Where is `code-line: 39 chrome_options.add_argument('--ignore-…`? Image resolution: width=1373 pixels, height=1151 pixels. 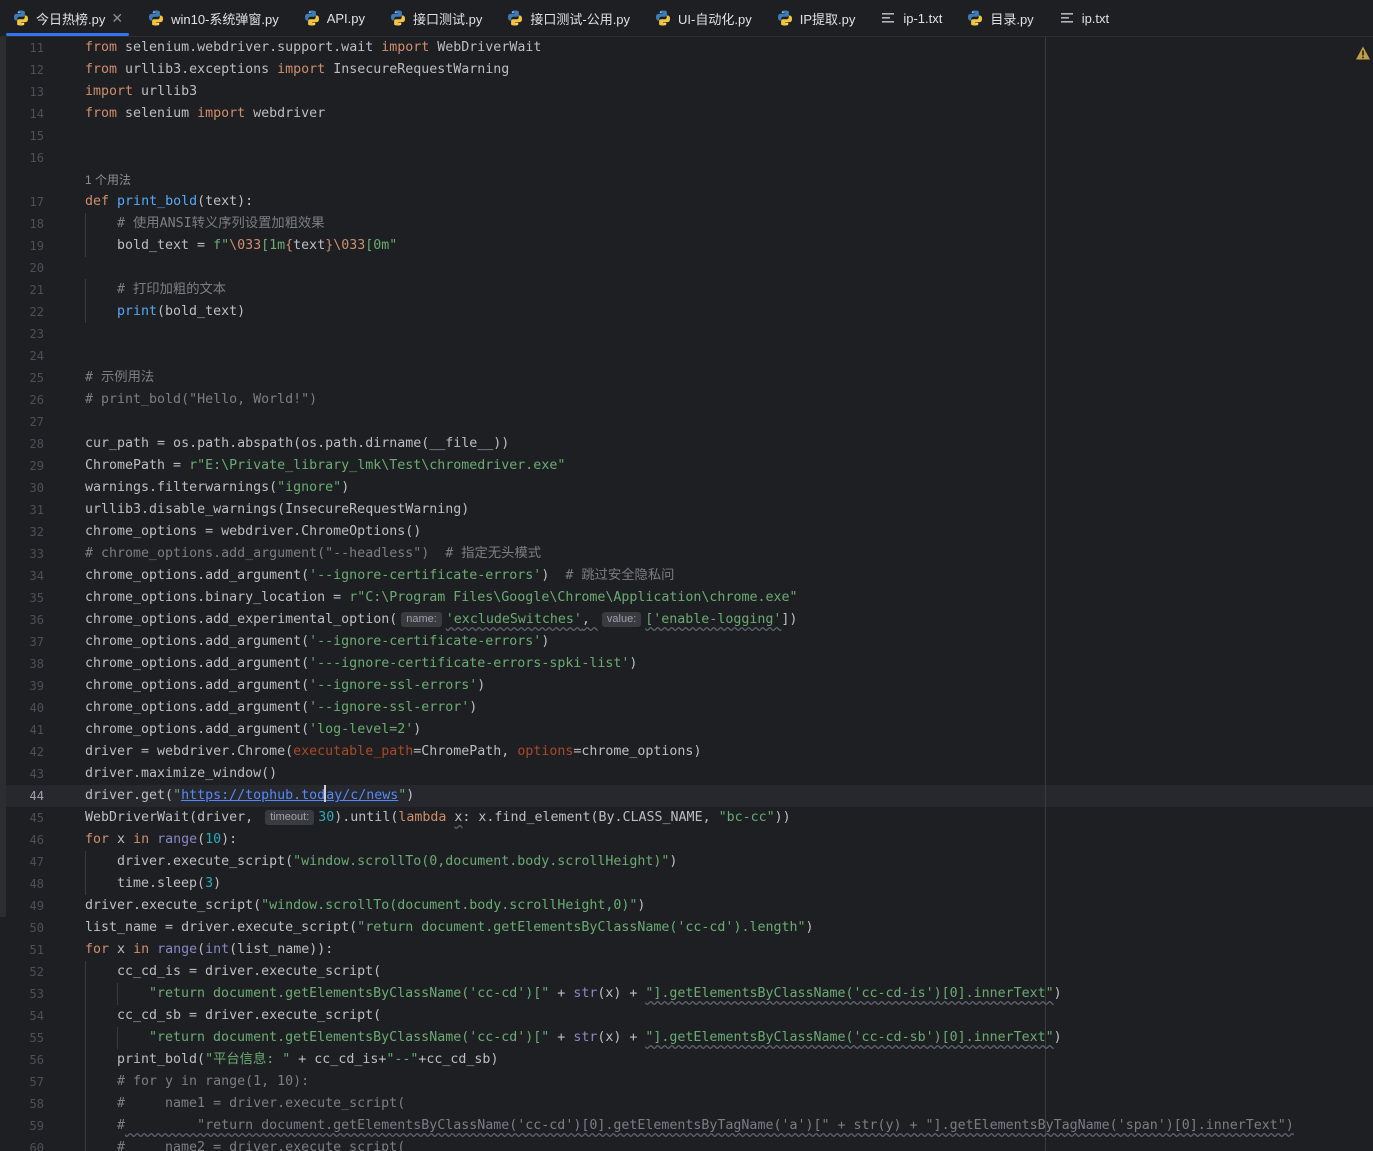
code-line: 39 chrome_options.add_argument('--ignore-… is located at coordinates (689, 686).